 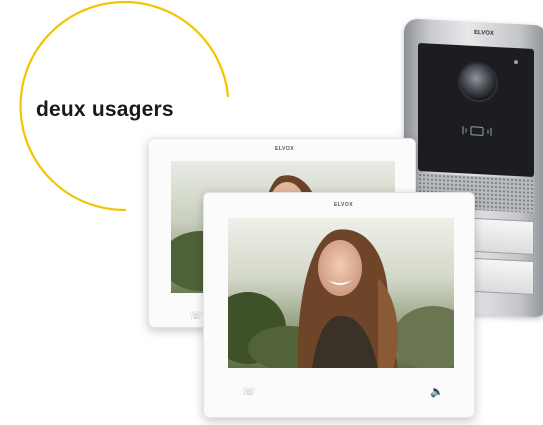 I want to click on door-station-brand: ELVOX, so click(x=484, y=33).